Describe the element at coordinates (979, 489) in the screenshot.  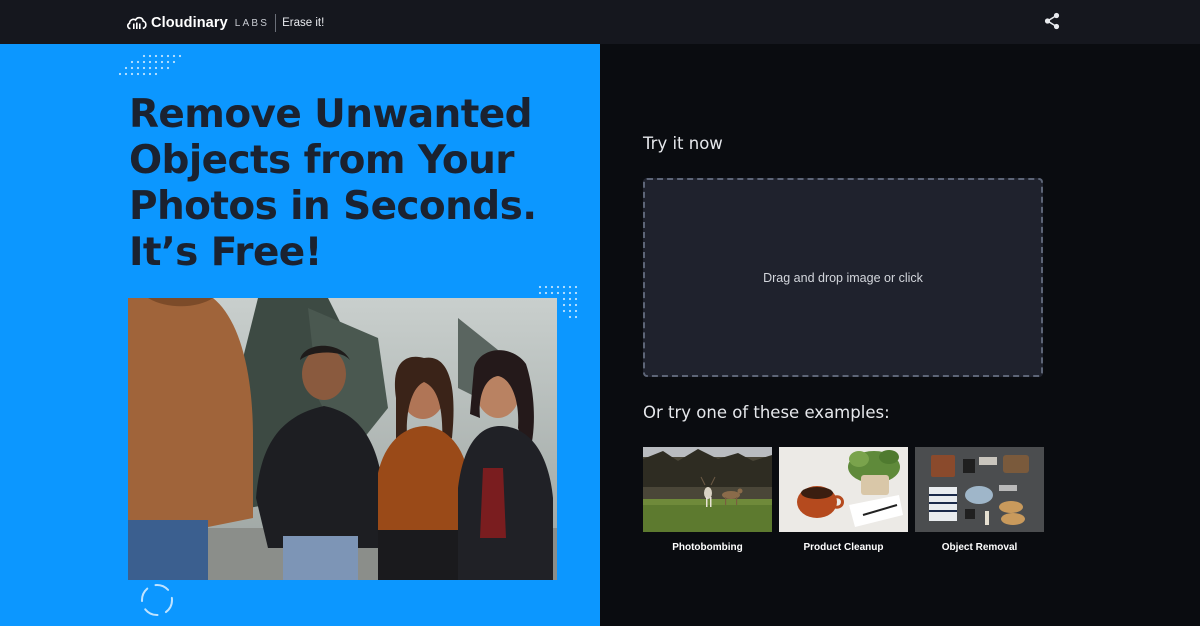
I see `flatlay-items-photo` at that location.